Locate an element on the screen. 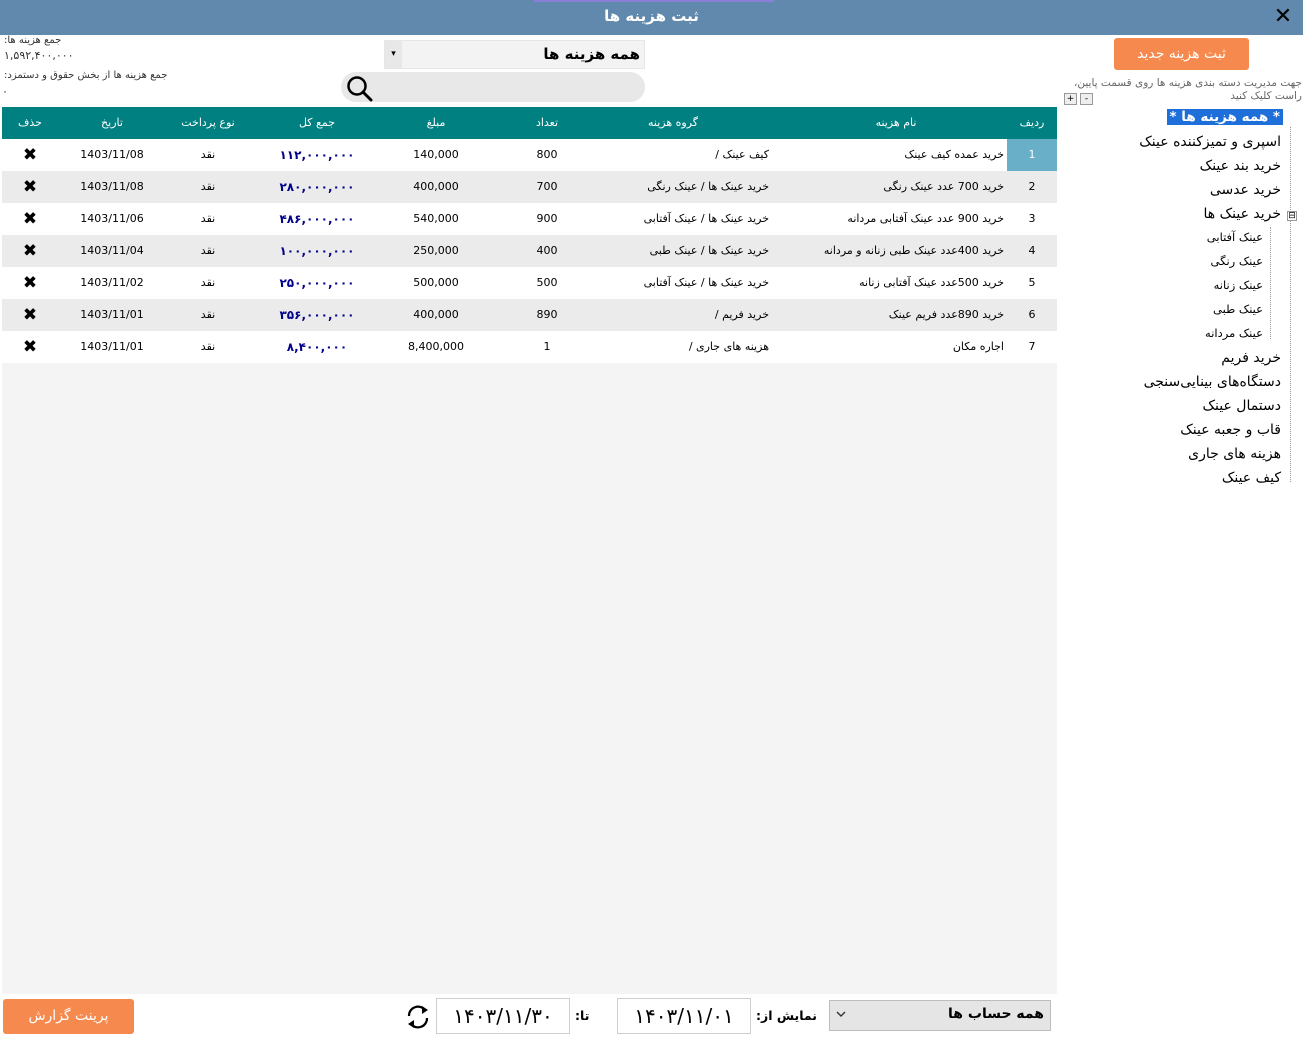 The width and height of the screenshot is (1303, 1039). header-date: تاریخ is located at coordinates (112, 123).